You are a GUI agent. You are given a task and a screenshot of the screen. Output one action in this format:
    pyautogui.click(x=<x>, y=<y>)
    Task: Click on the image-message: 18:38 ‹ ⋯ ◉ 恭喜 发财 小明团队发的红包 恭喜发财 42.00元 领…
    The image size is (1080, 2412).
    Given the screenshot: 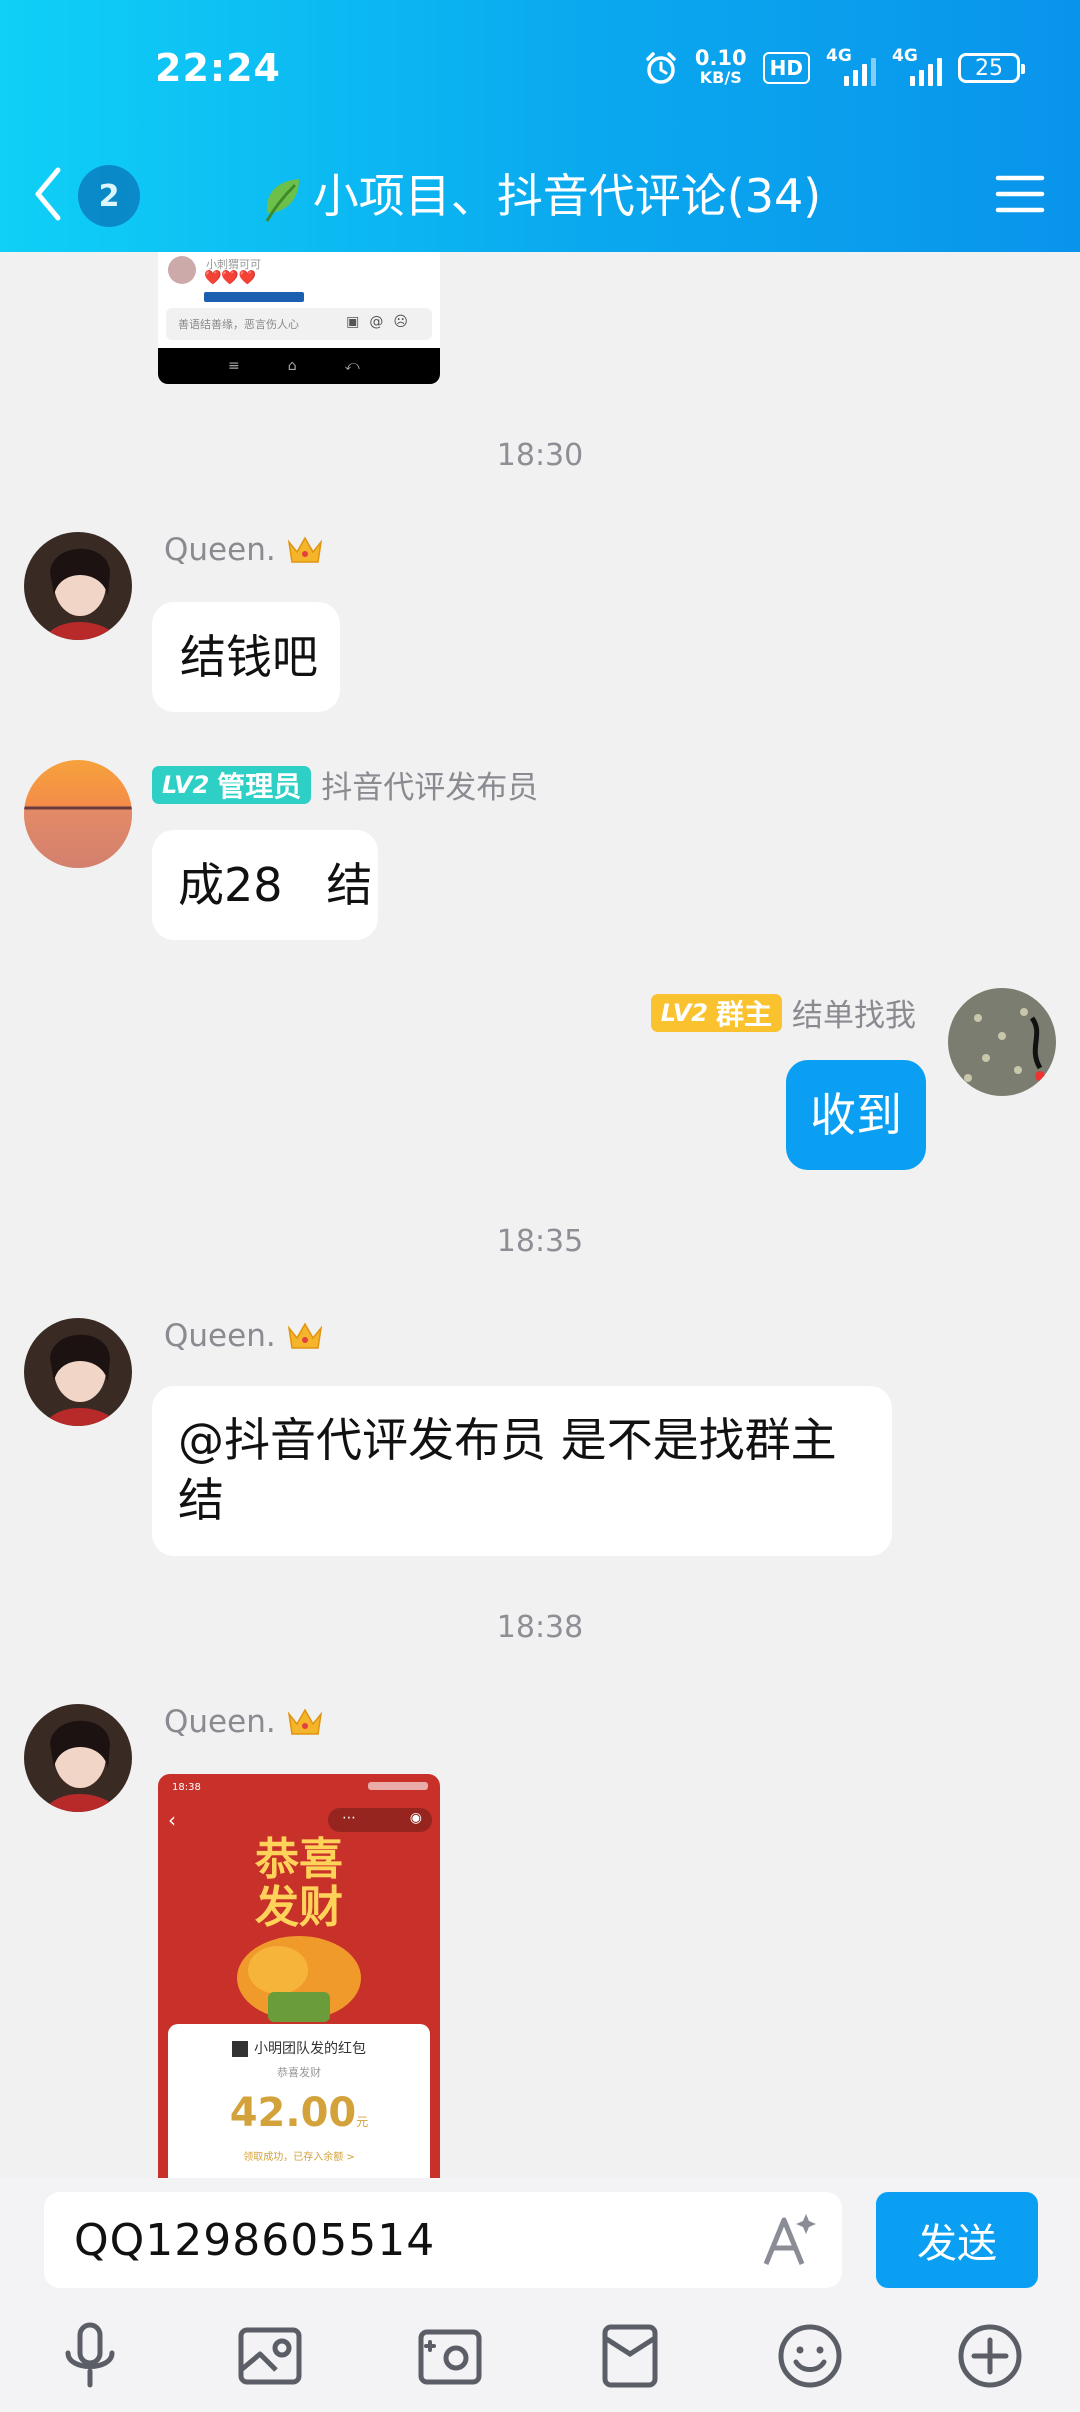 What is the action you would take?
    pyautogui.click(x=299, y=1976)
    